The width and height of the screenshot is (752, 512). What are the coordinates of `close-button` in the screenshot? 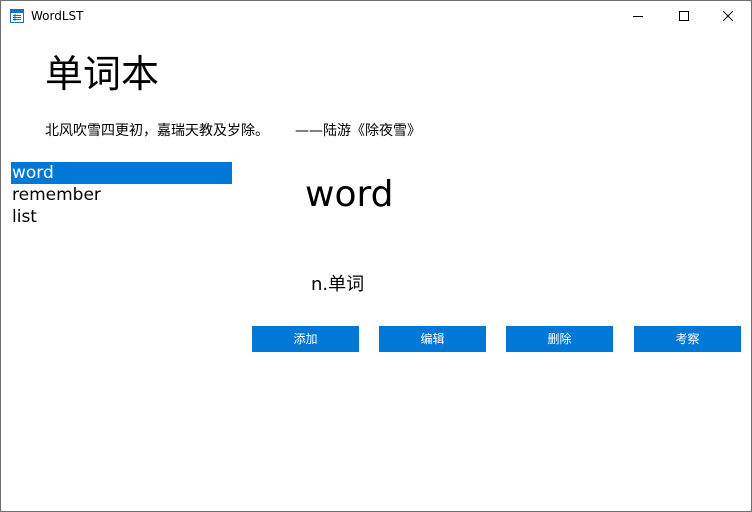 It's located at (728, 16).